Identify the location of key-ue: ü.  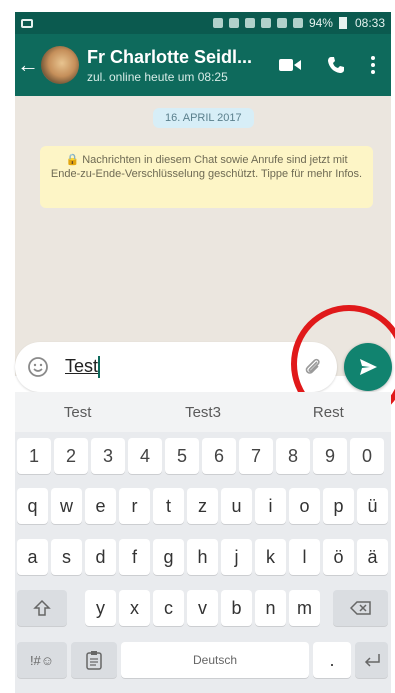
(372, 506).